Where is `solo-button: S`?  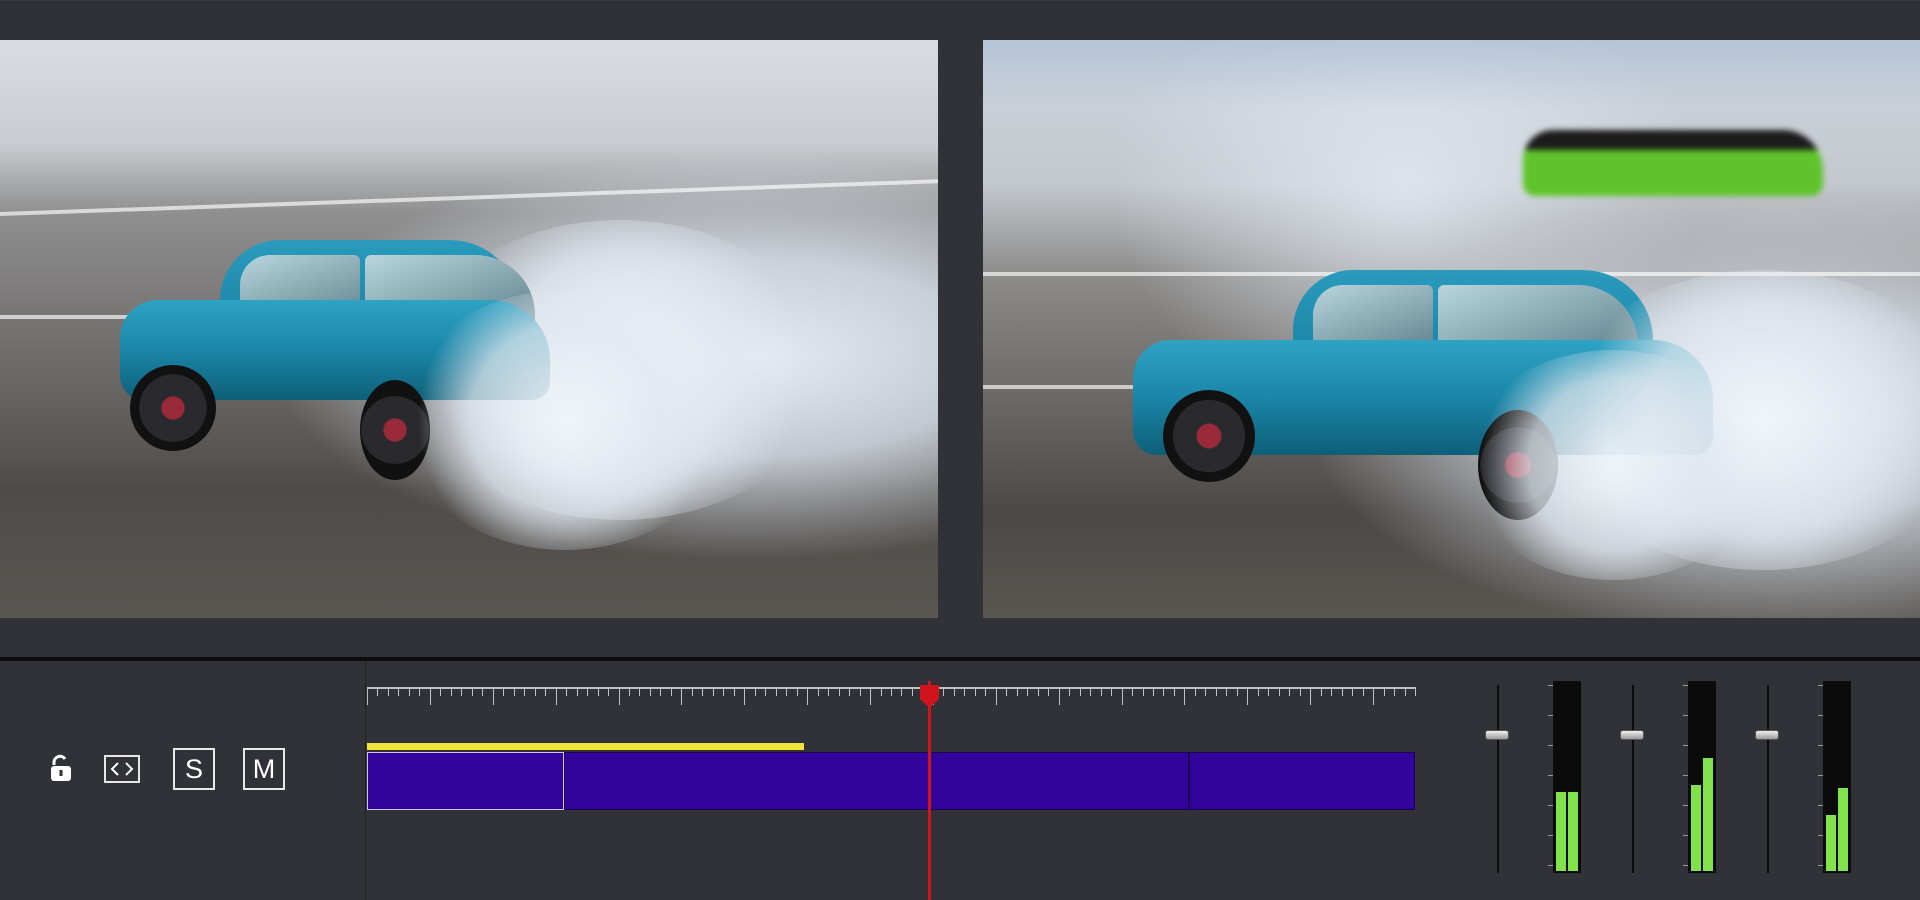 solo-button: S is located at coordinates (194, 769).